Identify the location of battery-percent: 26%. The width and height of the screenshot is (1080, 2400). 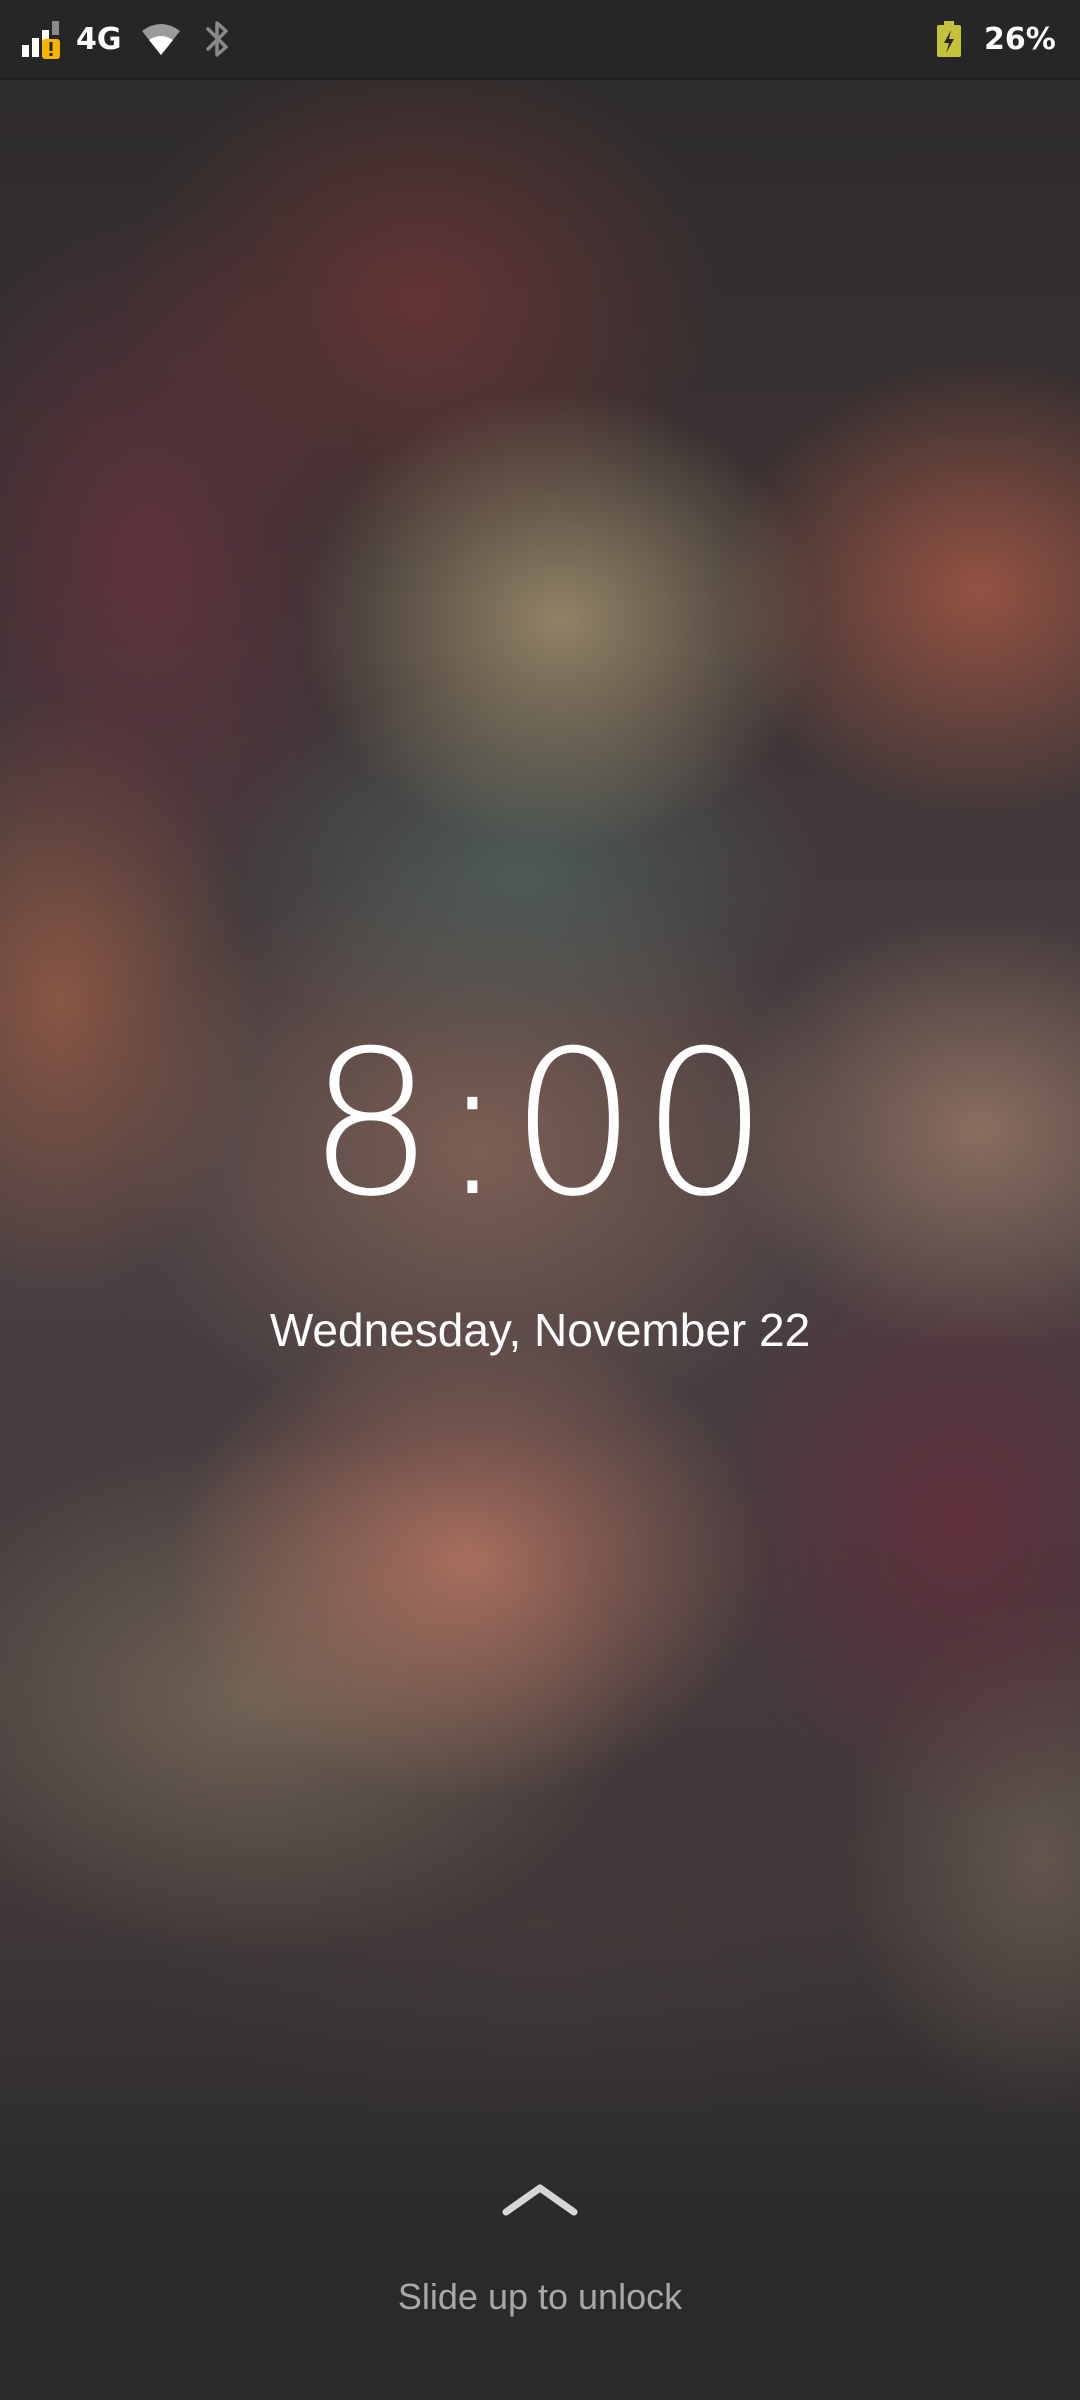
(1020, 39).